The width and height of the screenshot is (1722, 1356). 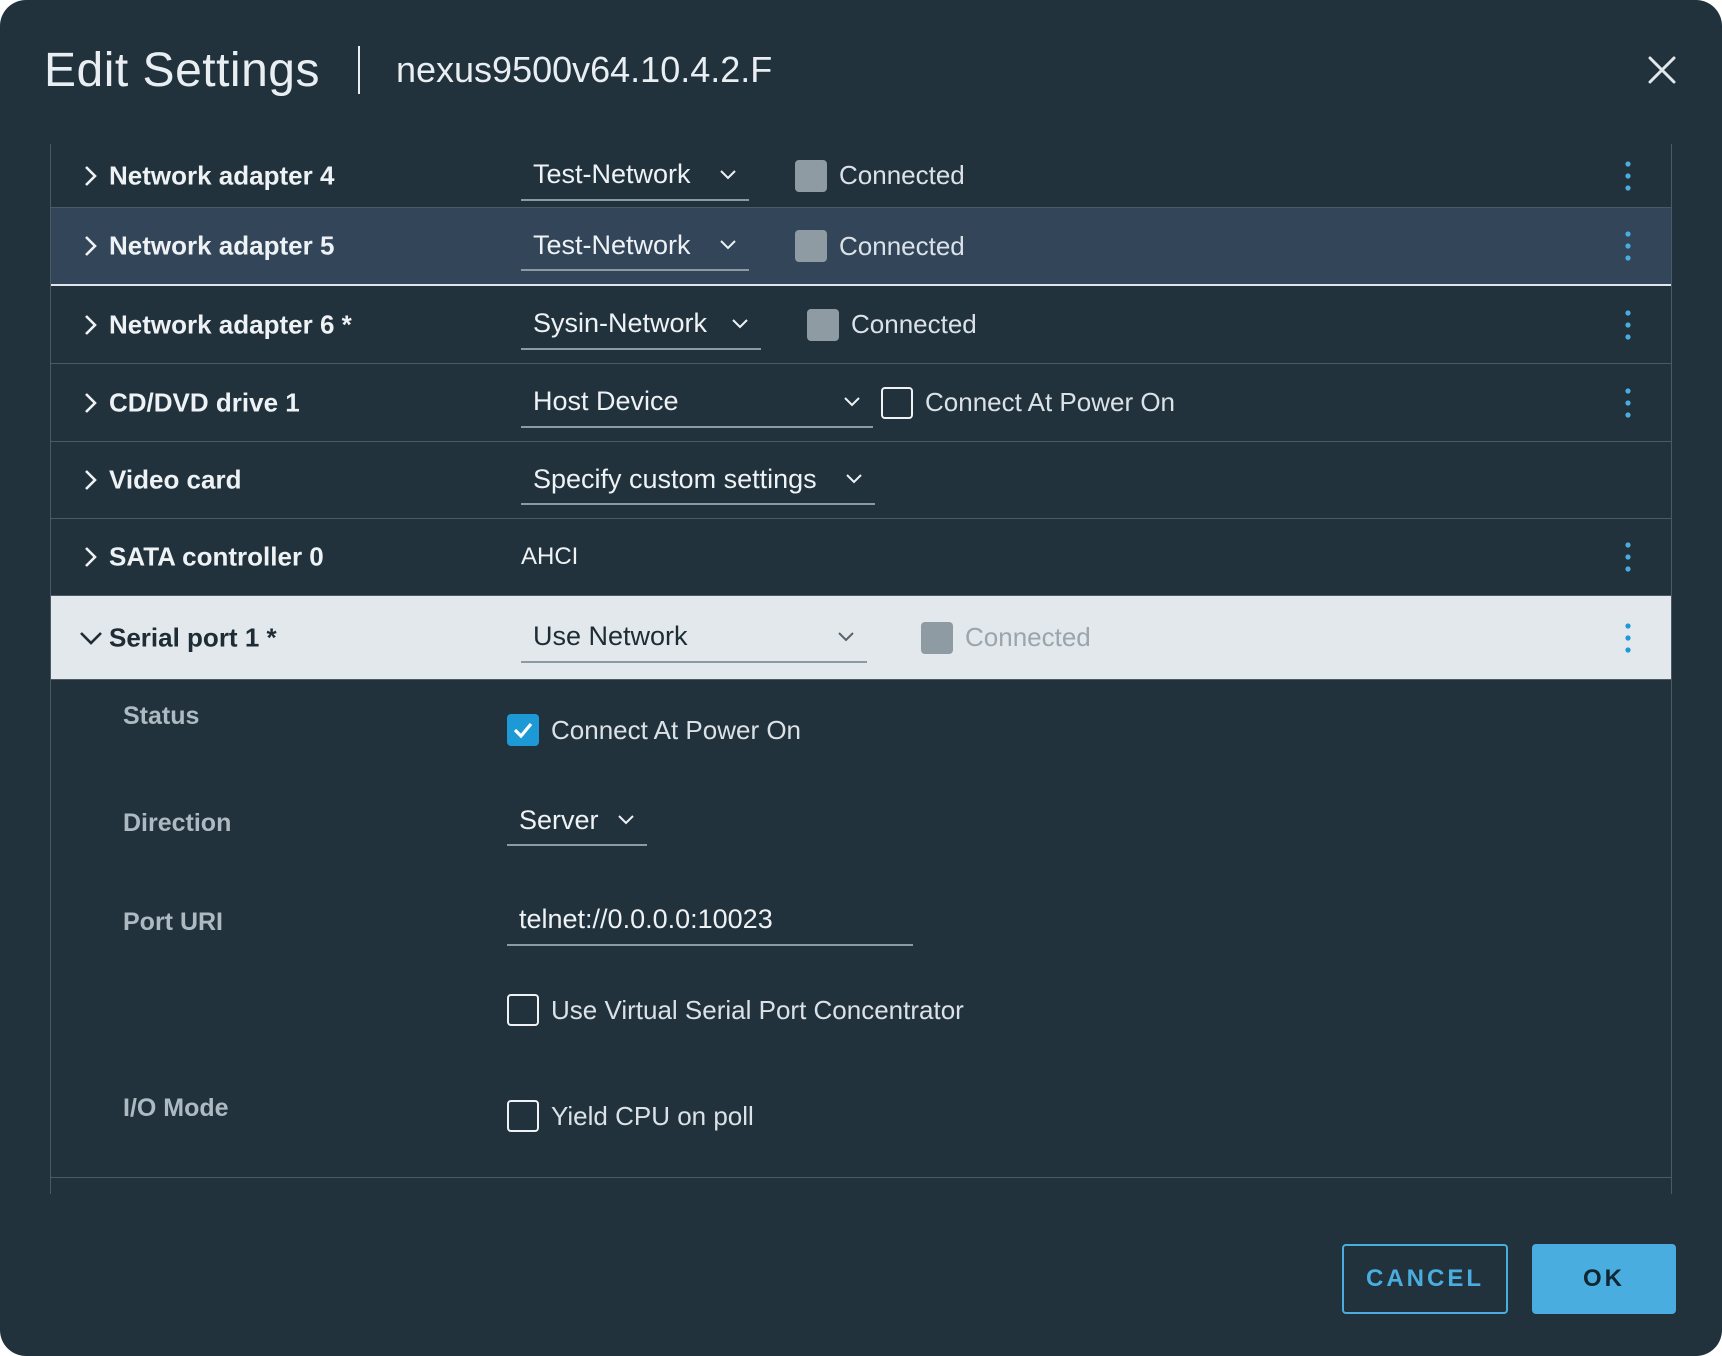 What do you see at coordinates (1006, 637) in the screenshot?
I see `serial-port-connected-checkbox: Connected` at bounding box center [1006, 637].